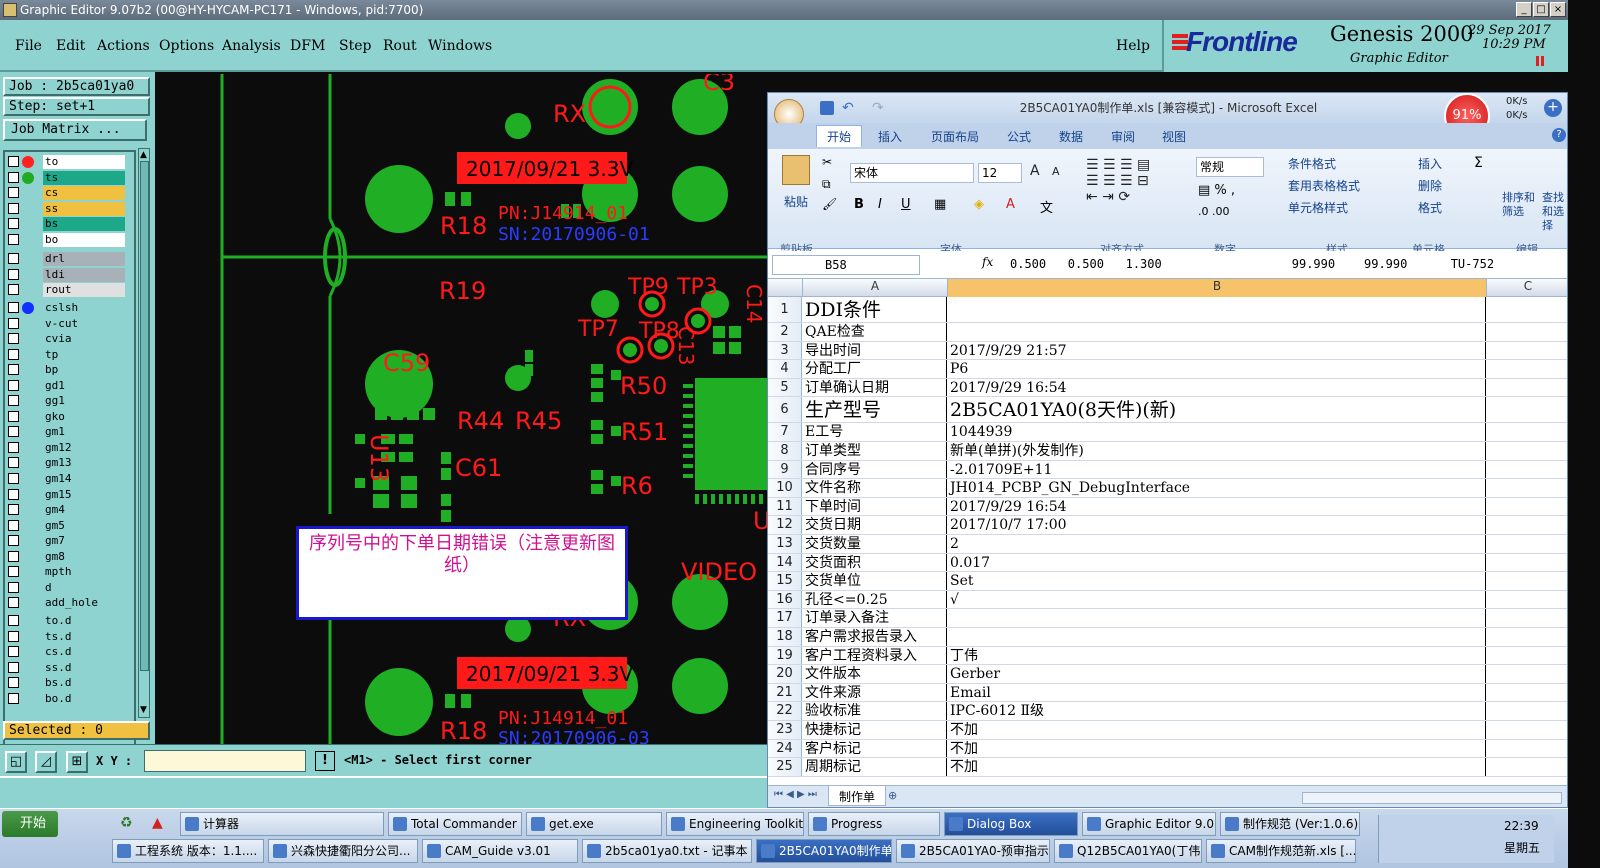 This screenshot has height=868, width=1600. I want to click on layer-row: ldi, so click(66, 274).